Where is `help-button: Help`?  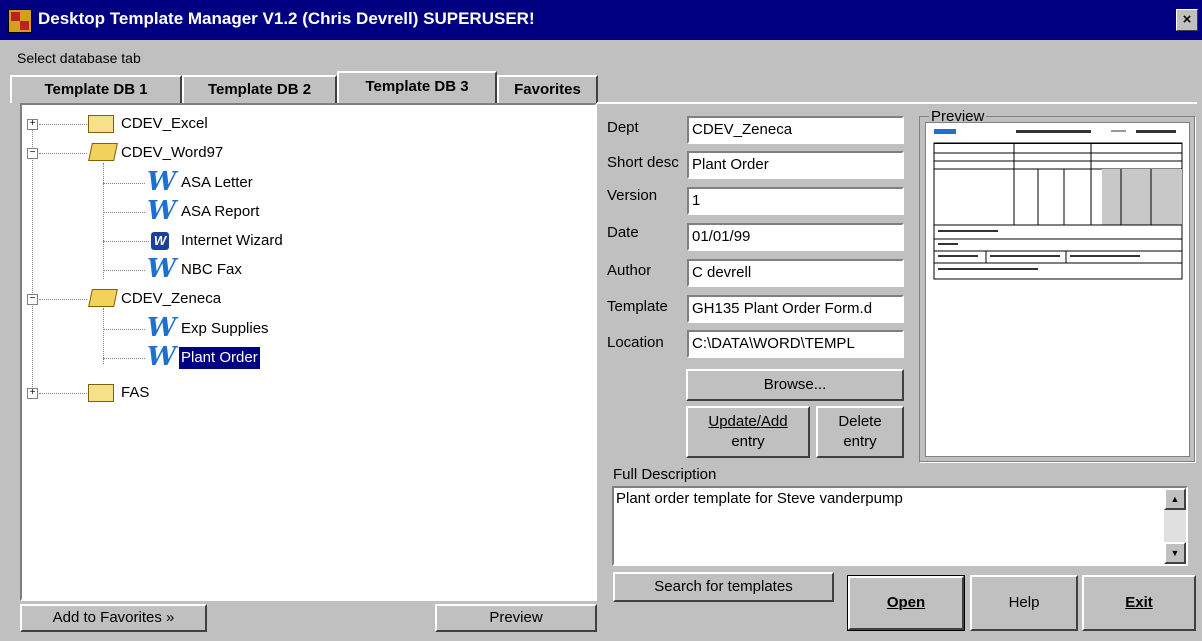
help-button: Help is located at coordinates (1024, 603).